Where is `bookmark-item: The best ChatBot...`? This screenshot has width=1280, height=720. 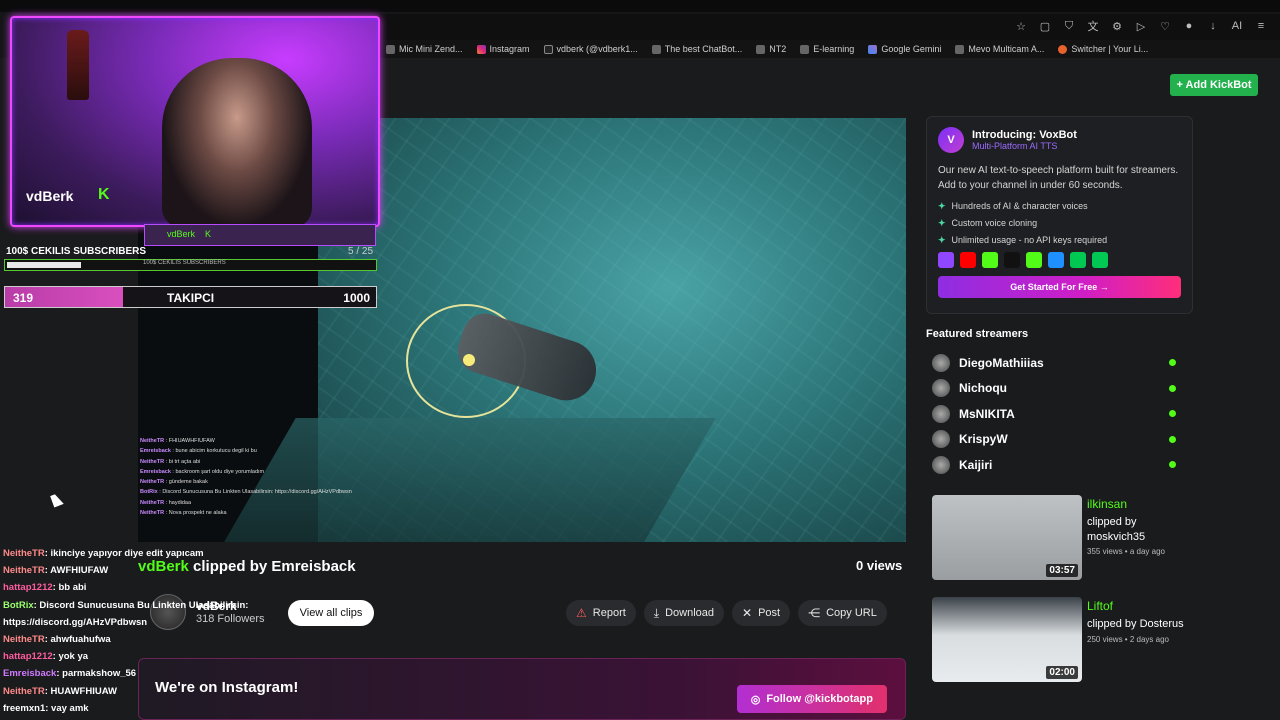 bookmark-item: The best ChatBot... is located at coordinates (697, 49).